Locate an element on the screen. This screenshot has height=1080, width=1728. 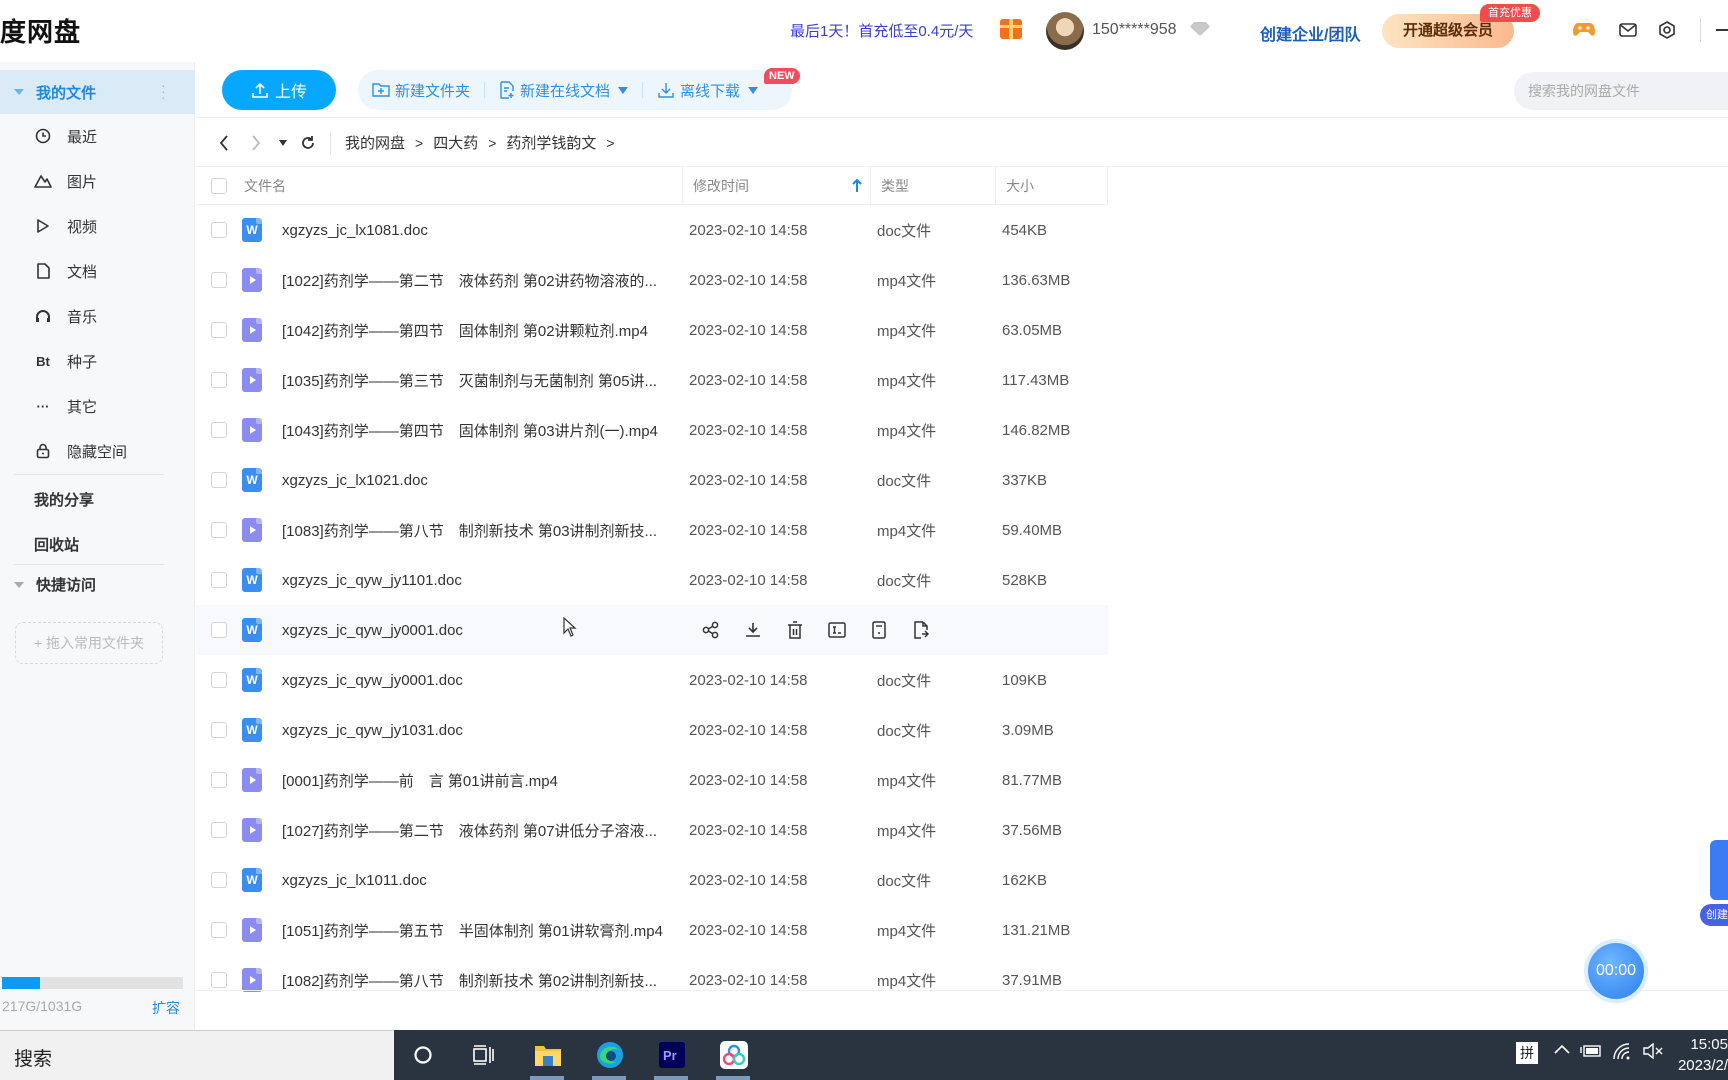
create-assistant-widget: 创建 is located at coordinates (1714, 885).